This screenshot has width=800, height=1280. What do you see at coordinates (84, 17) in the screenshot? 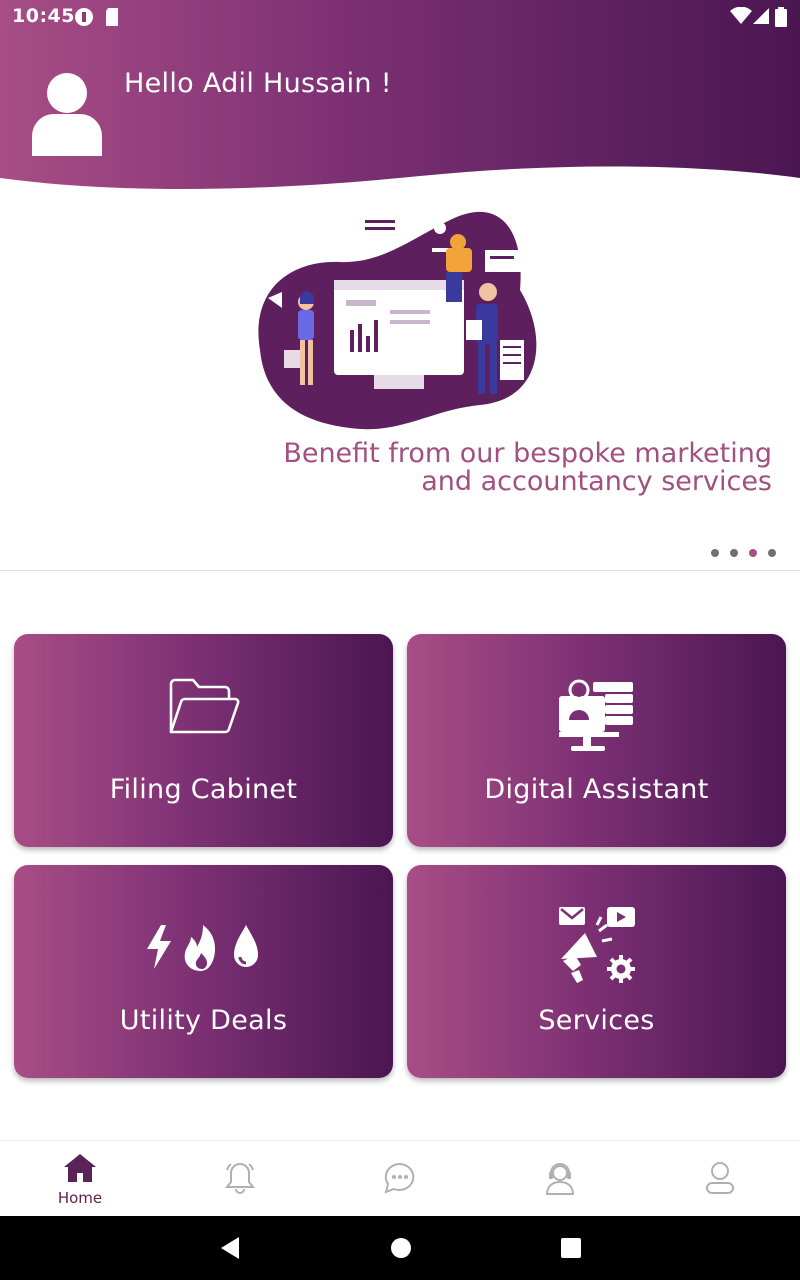
I see `app-notification-icon` at bounding box center [84, 17].